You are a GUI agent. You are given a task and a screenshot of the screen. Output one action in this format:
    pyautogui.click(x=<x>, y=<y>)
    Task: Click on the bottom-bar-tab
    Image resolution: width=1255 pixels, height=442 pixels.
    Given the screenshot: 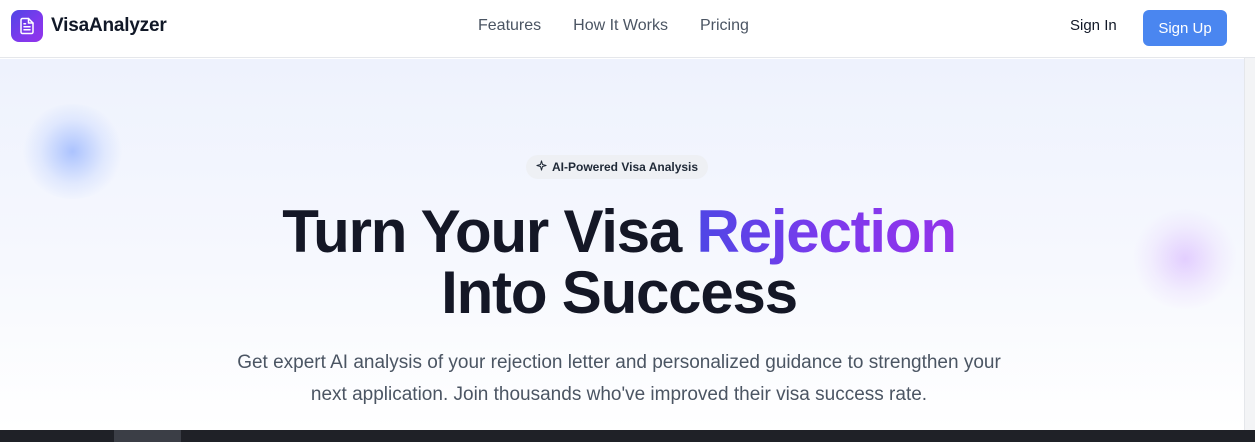 What is the action you would take?
    pyautogui.click(x=147, y=436)
    